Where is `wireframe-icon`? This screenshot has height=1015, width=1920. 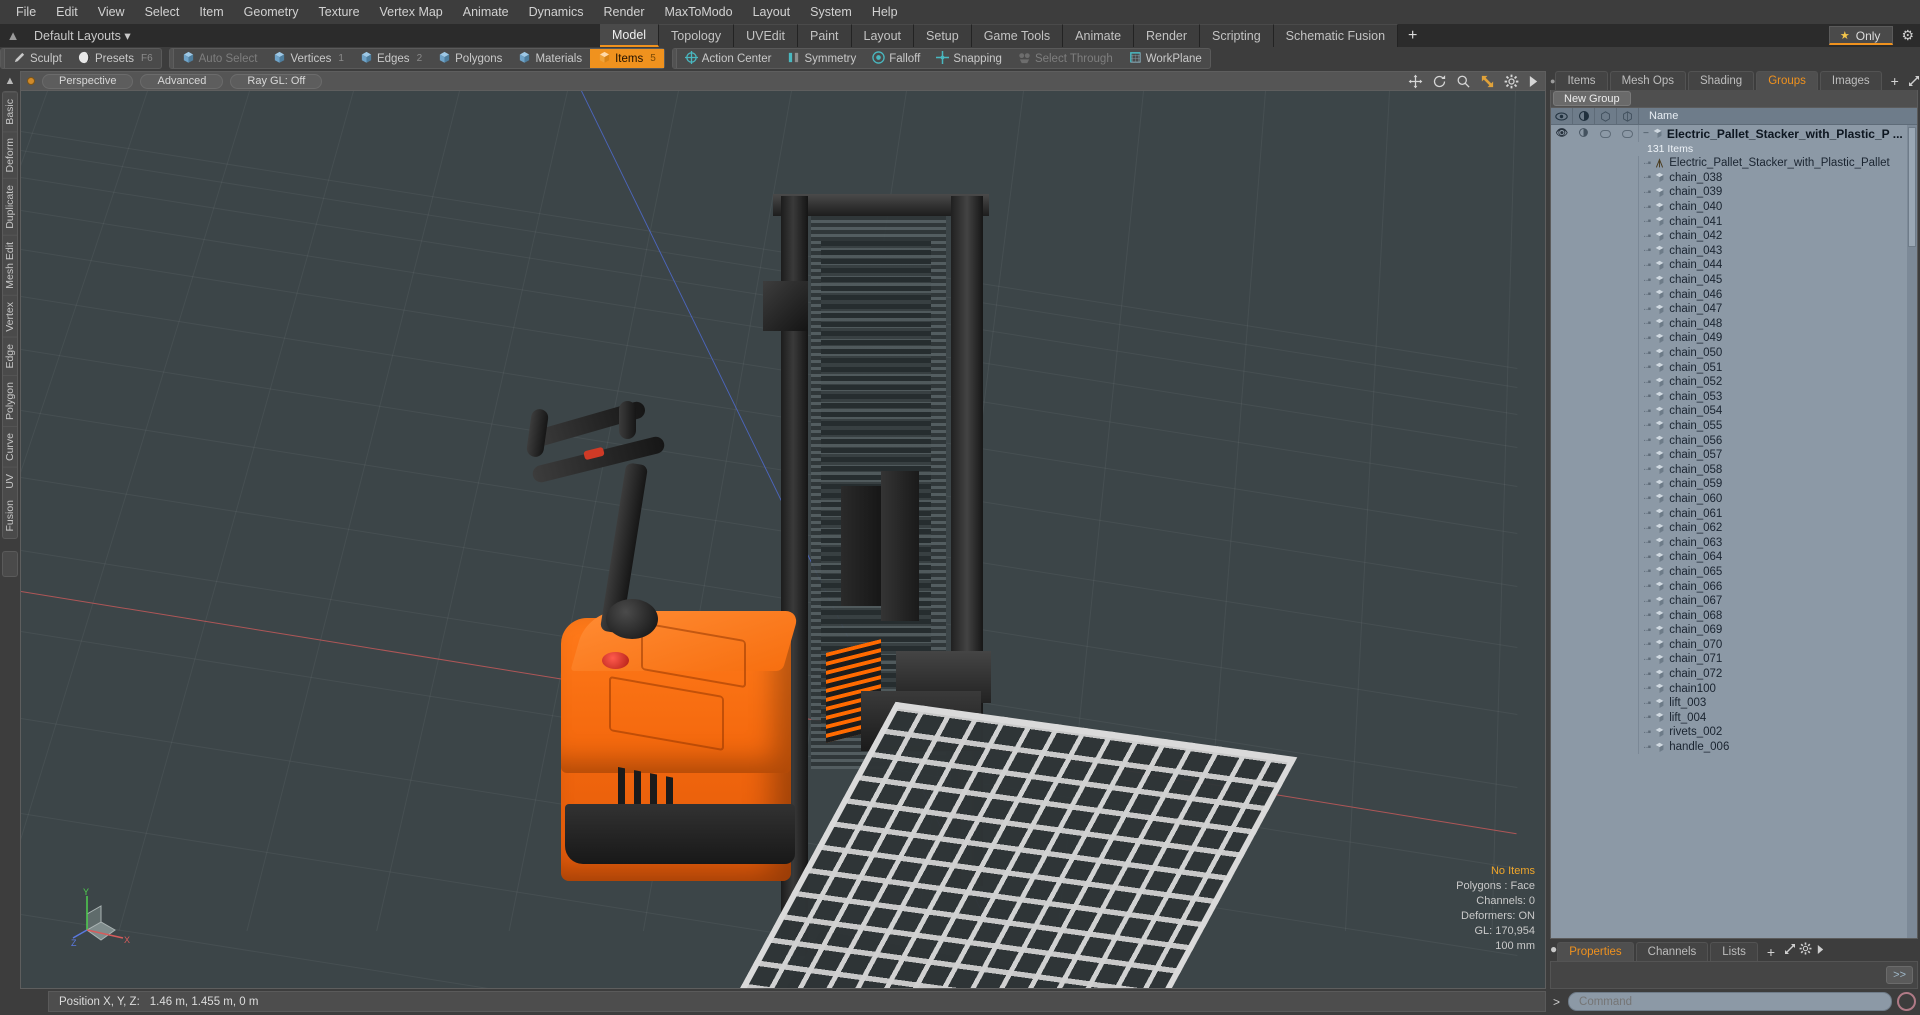 wireframe-icon is located at coordinates (1606, 116).